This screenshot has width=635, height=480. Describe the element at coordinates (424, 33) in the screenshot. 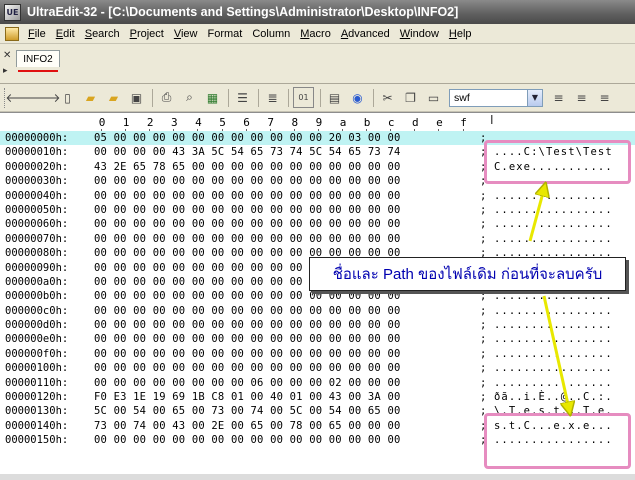

I see `menu-label: indow` at that location.